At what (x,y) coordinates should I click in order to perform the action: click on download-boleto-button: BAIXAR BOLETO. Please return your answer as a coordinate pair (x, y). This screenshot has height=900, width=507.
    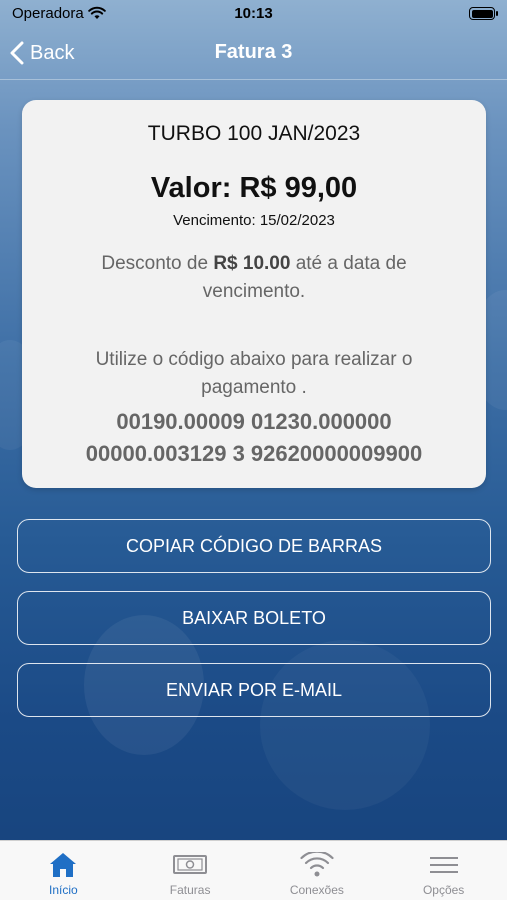
    Looking at the image, I should click on (254, 618).